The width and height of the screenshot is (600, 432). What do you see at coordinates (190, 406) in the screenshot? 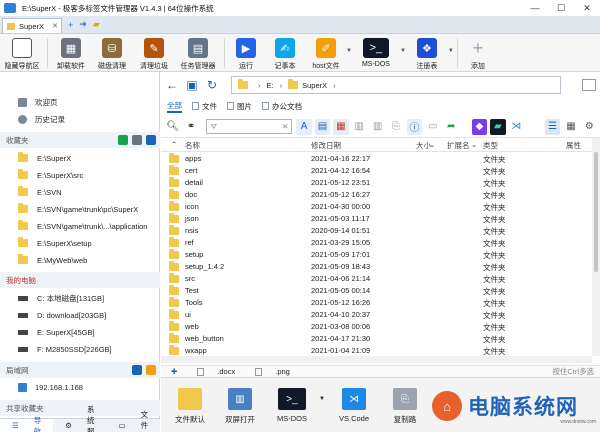
I see `default-folder-button: 文件默认` at bounding box center [190, 406].